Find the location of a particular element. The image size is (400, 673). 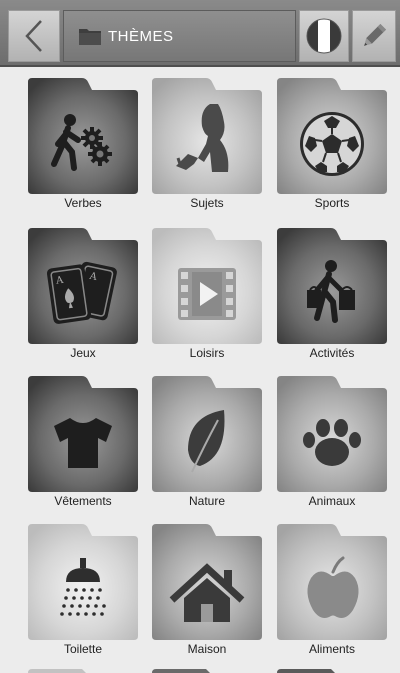

theme-tile-verbes: Verbes is located at coordinates (83, 145).